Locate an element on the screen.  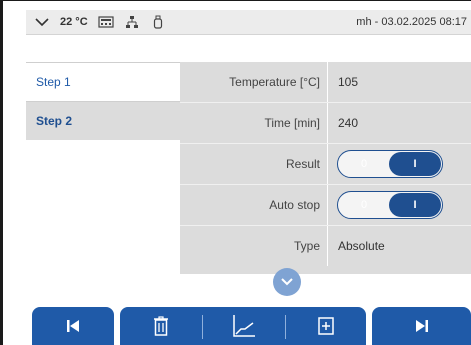
add-step-icon is located at coordinates (326, 326).